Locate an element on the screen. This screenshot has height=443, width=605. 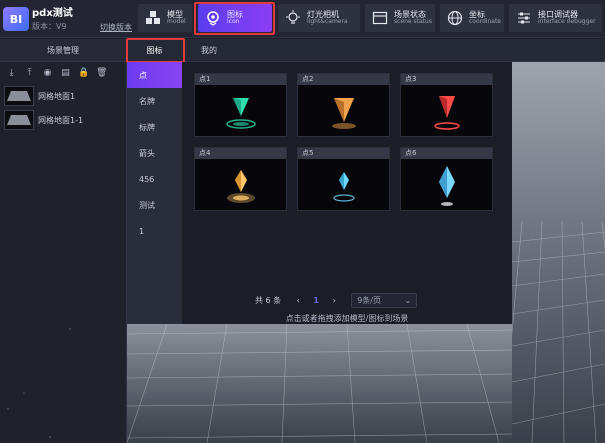
page-size-select: 9条/页 ⌄ is located at coordinates (384, 300).